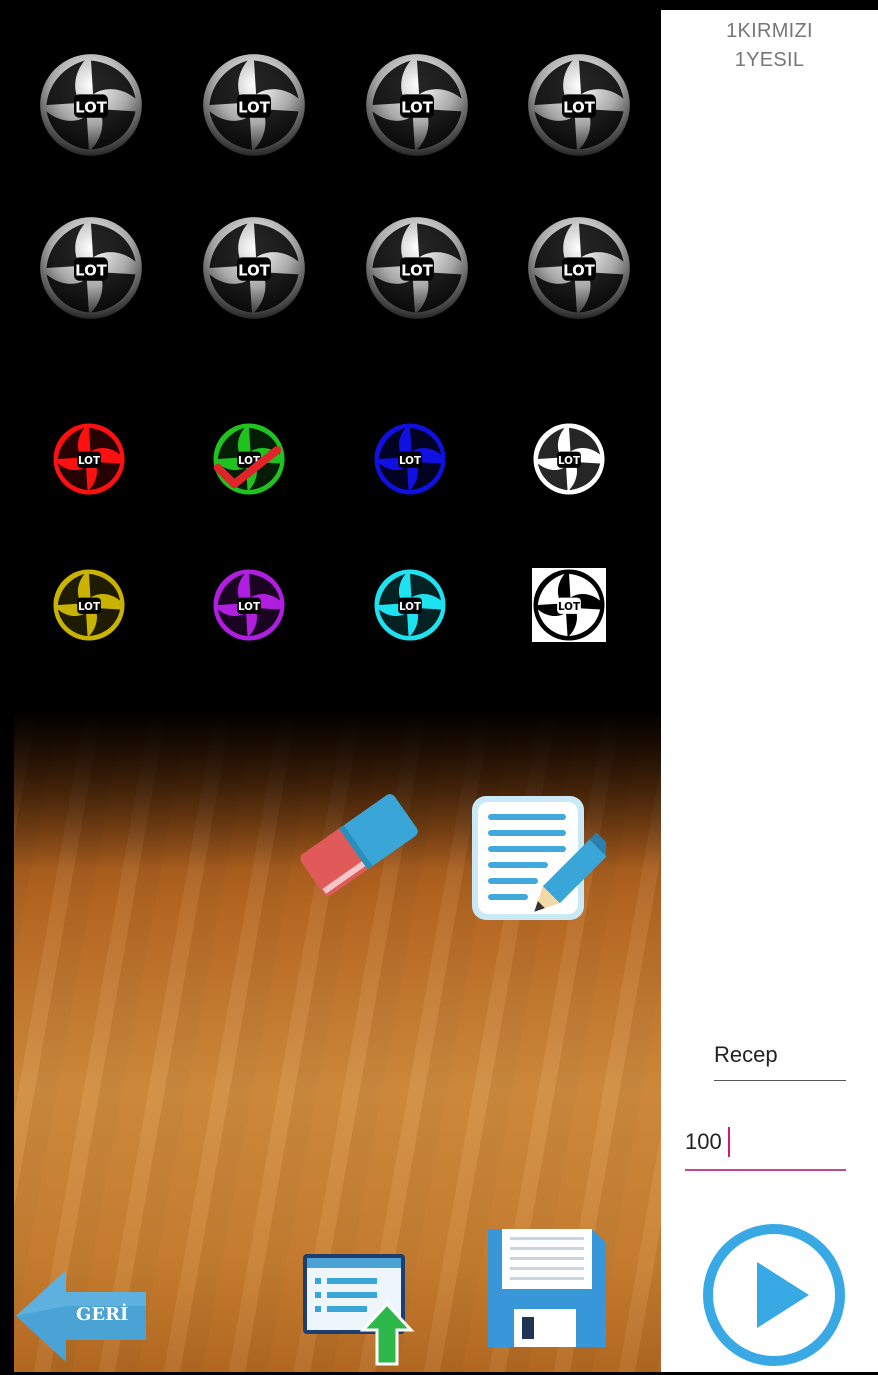 This screenshot has width=878, height=1375. What do you see at coordinates (536, 860) in the screenshot?
I see `edit-notes-icon` at bounding box center [536, 860].